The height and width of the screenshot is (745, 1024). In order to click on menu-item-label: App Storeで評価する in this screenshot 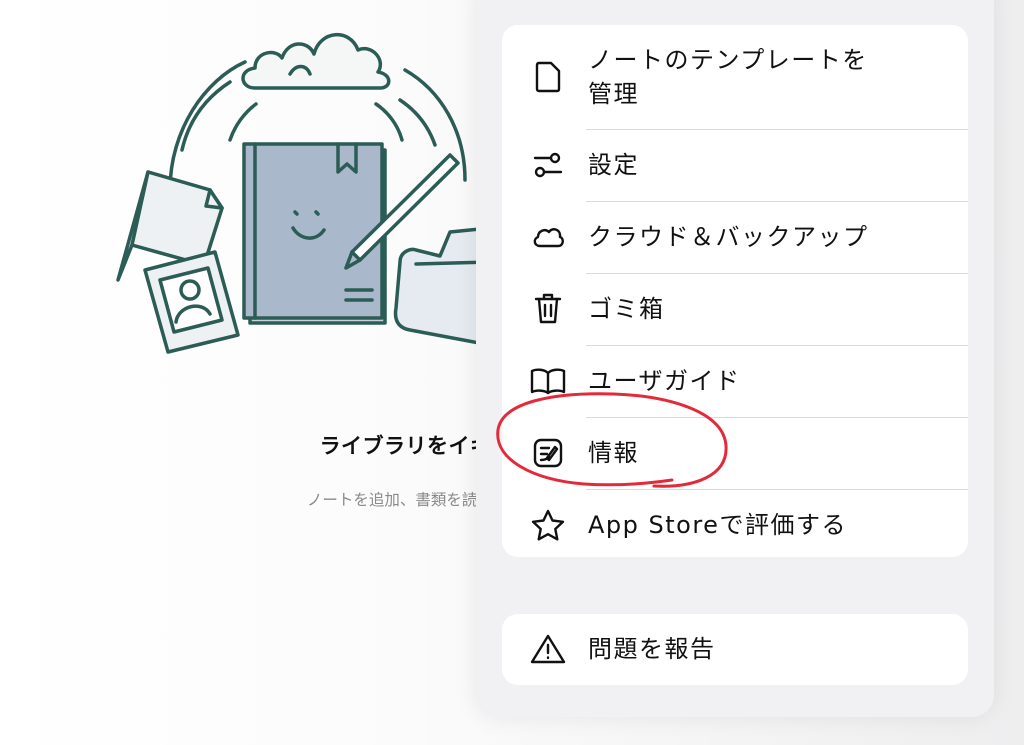, I will do `click(717, 525)`.